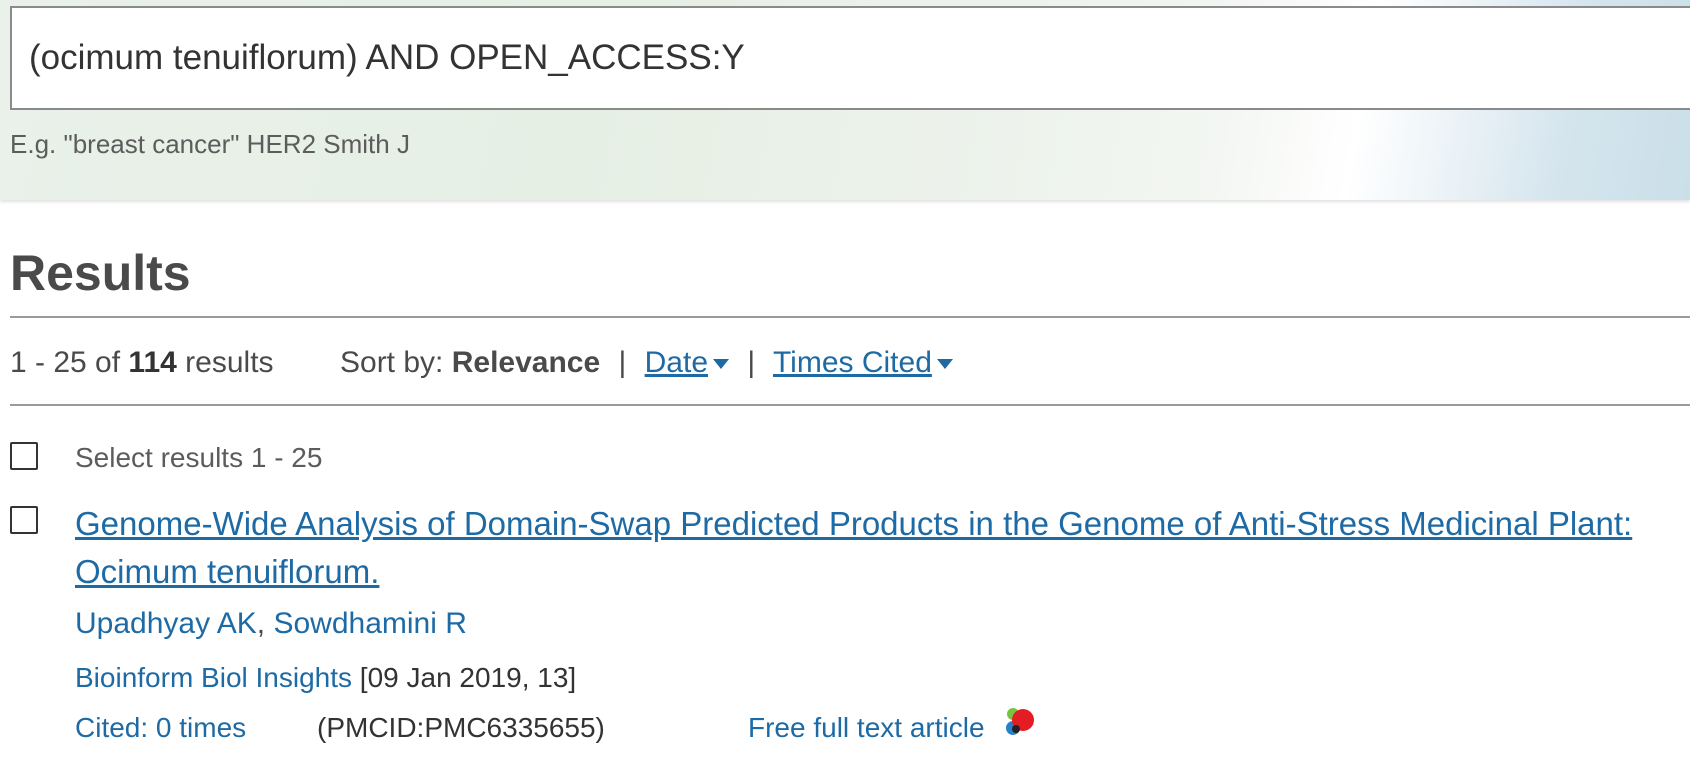 The image size is (1690, 768). Describe the element at coordinates (526, 362) in the screenshot. I see `sort-active-relevance: Relevance` at that location.